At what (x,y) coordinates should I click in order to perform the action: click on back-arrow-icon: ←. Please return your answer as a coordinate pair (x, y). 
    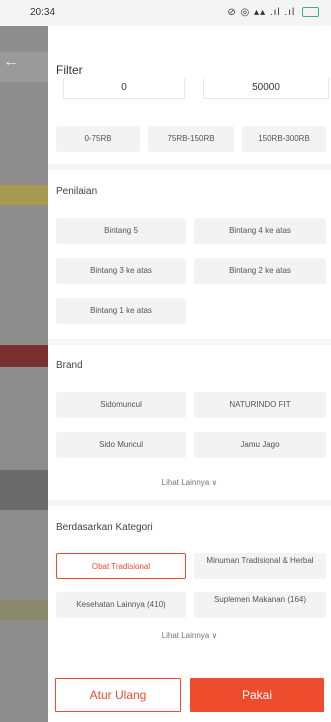
    Looking at the image, I should click on (24, 62).